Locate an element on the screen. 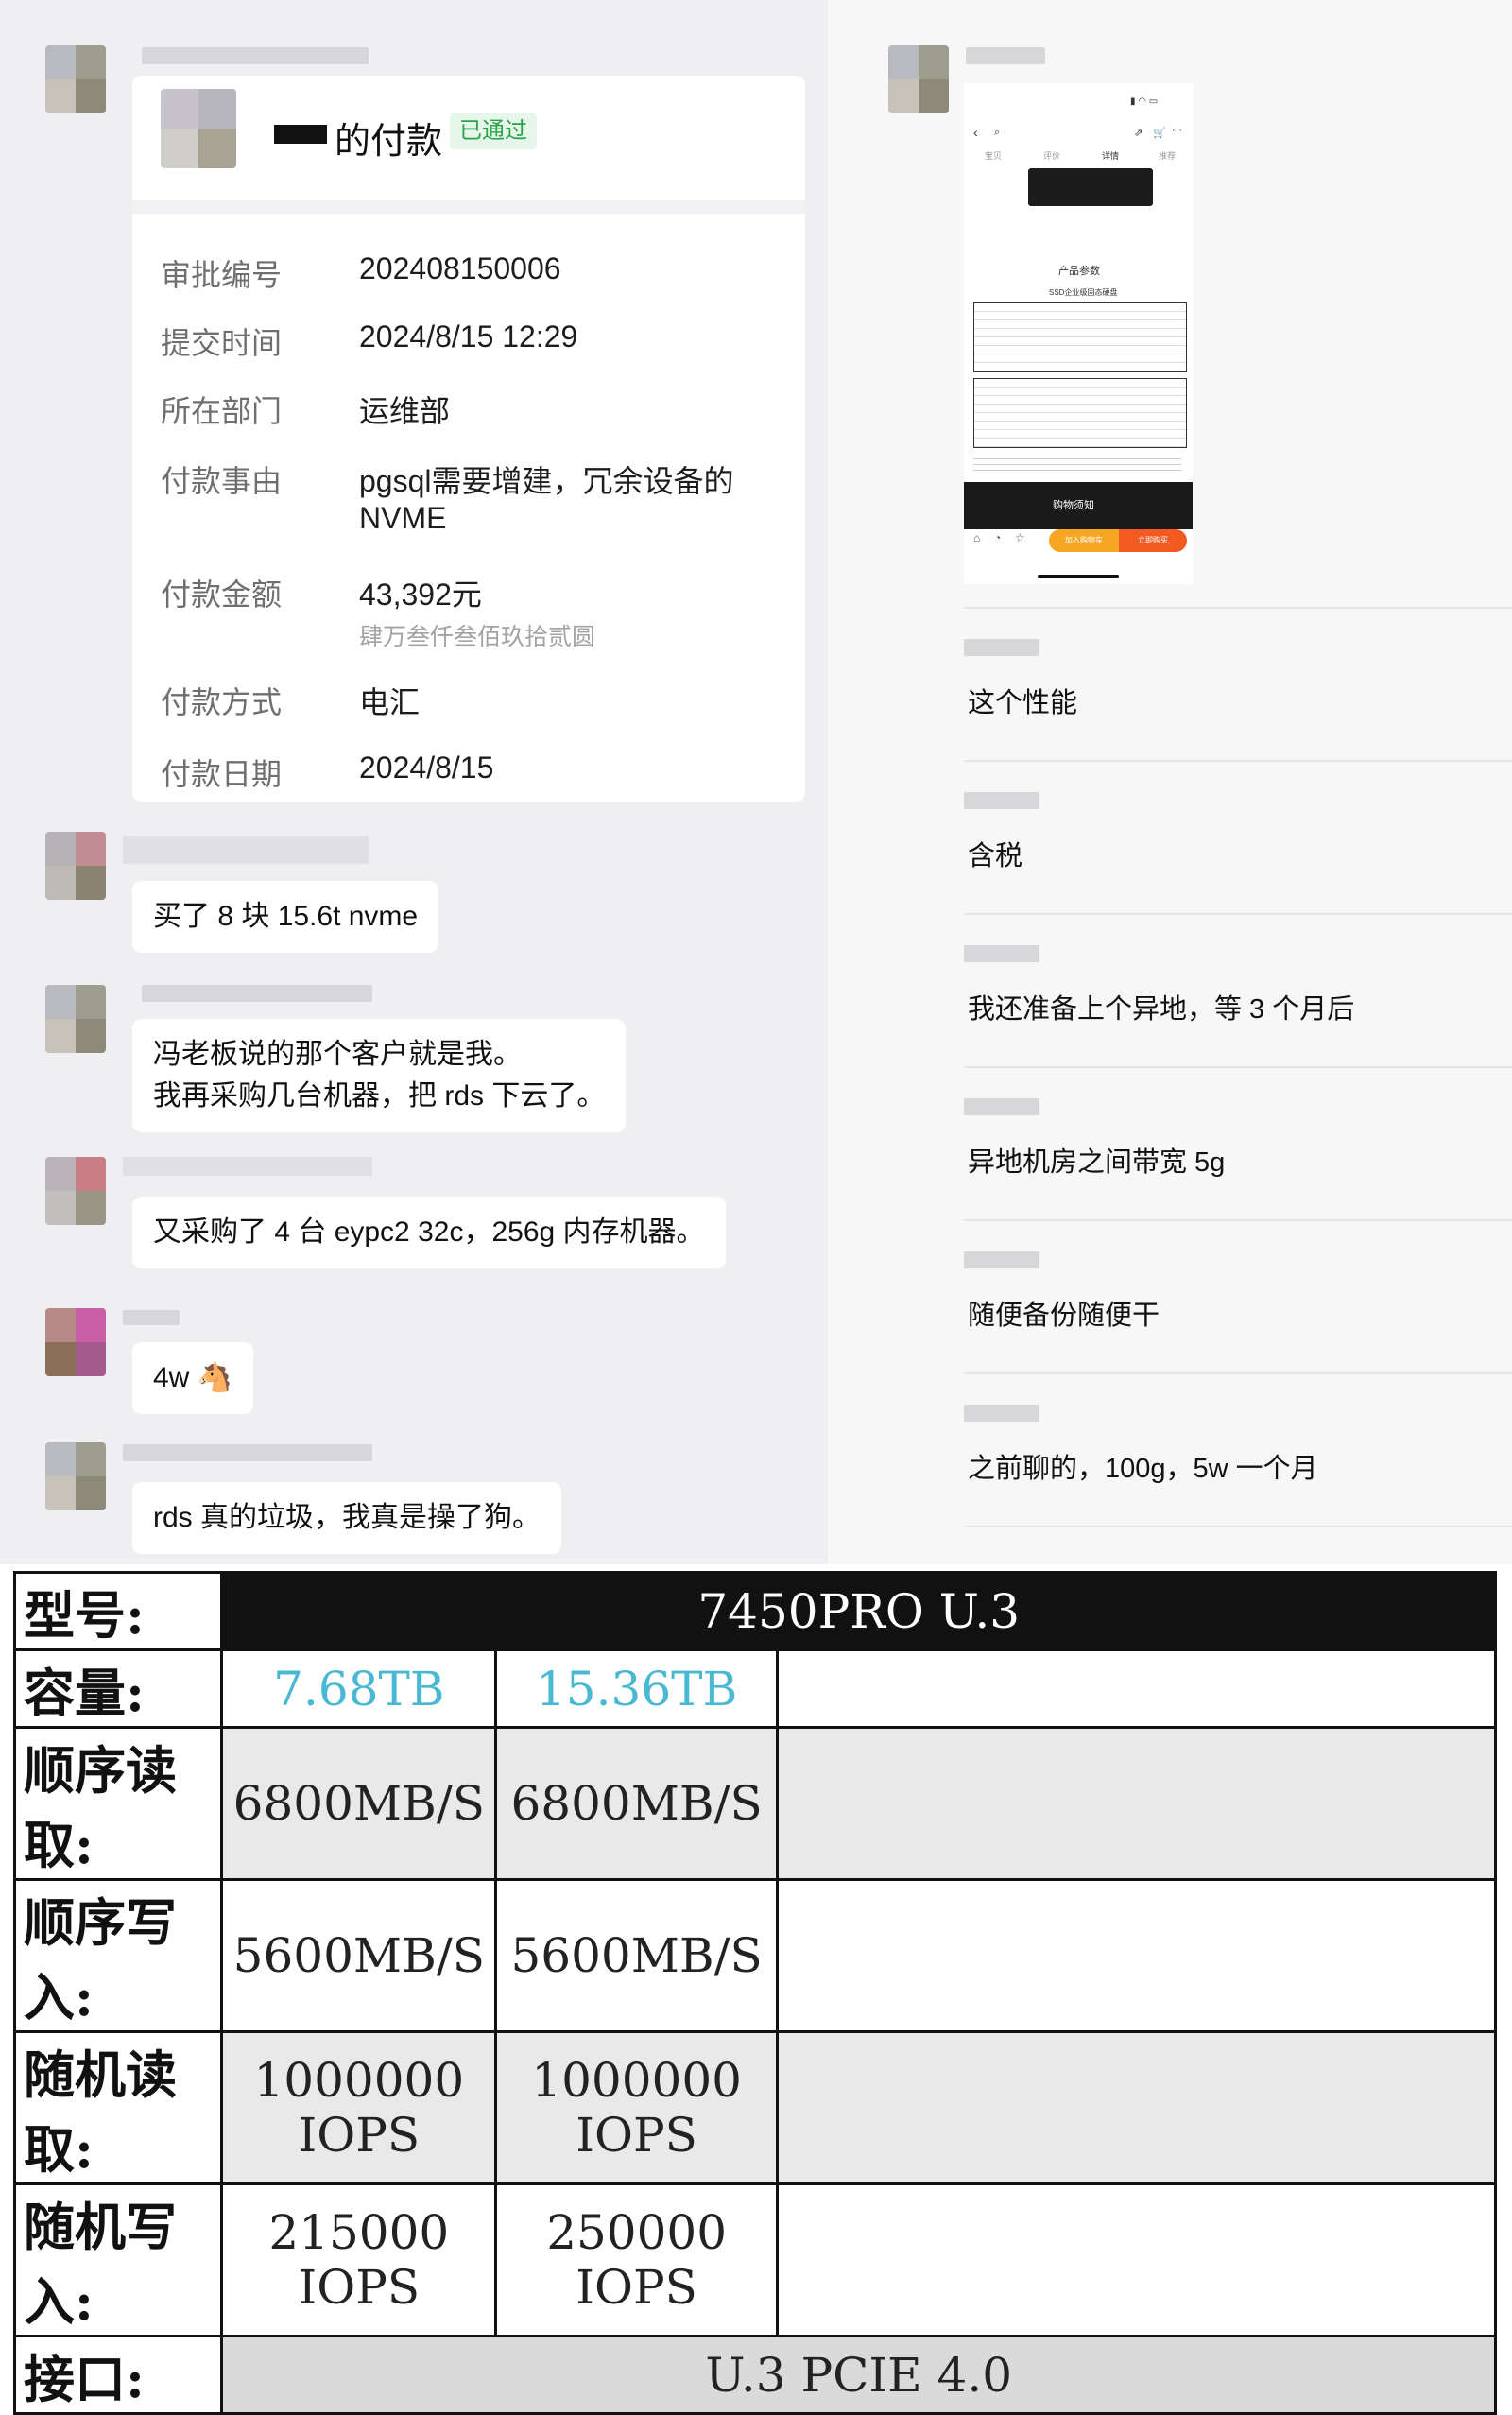 The width and height of the screenshot is (1512, 2415). payment-reason-cont: NVME is located at coordinates (403, 518).